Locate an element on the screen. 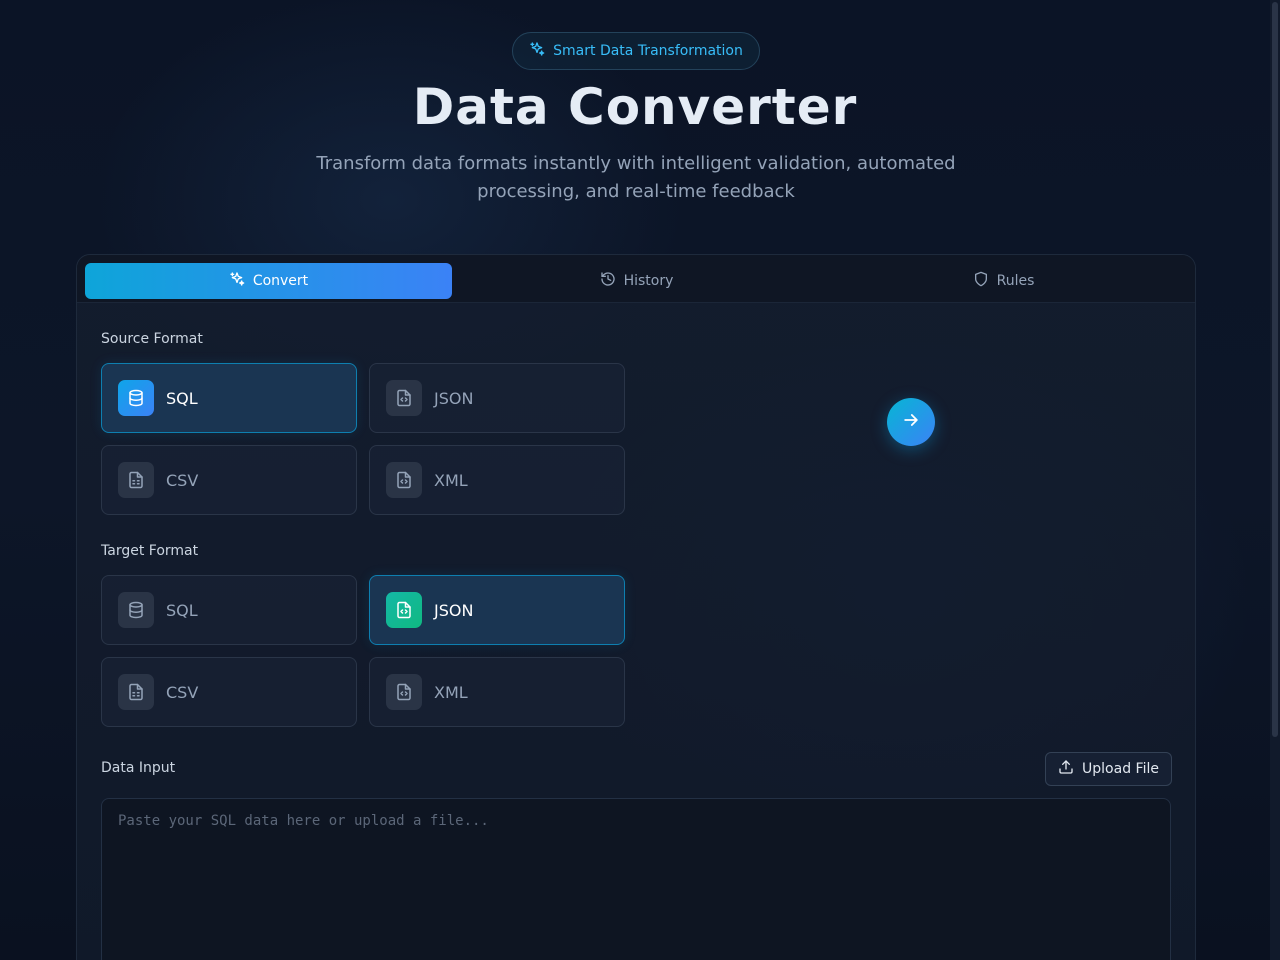  header-badge: Smart Data Transformation is located at coordinates (636, 51).